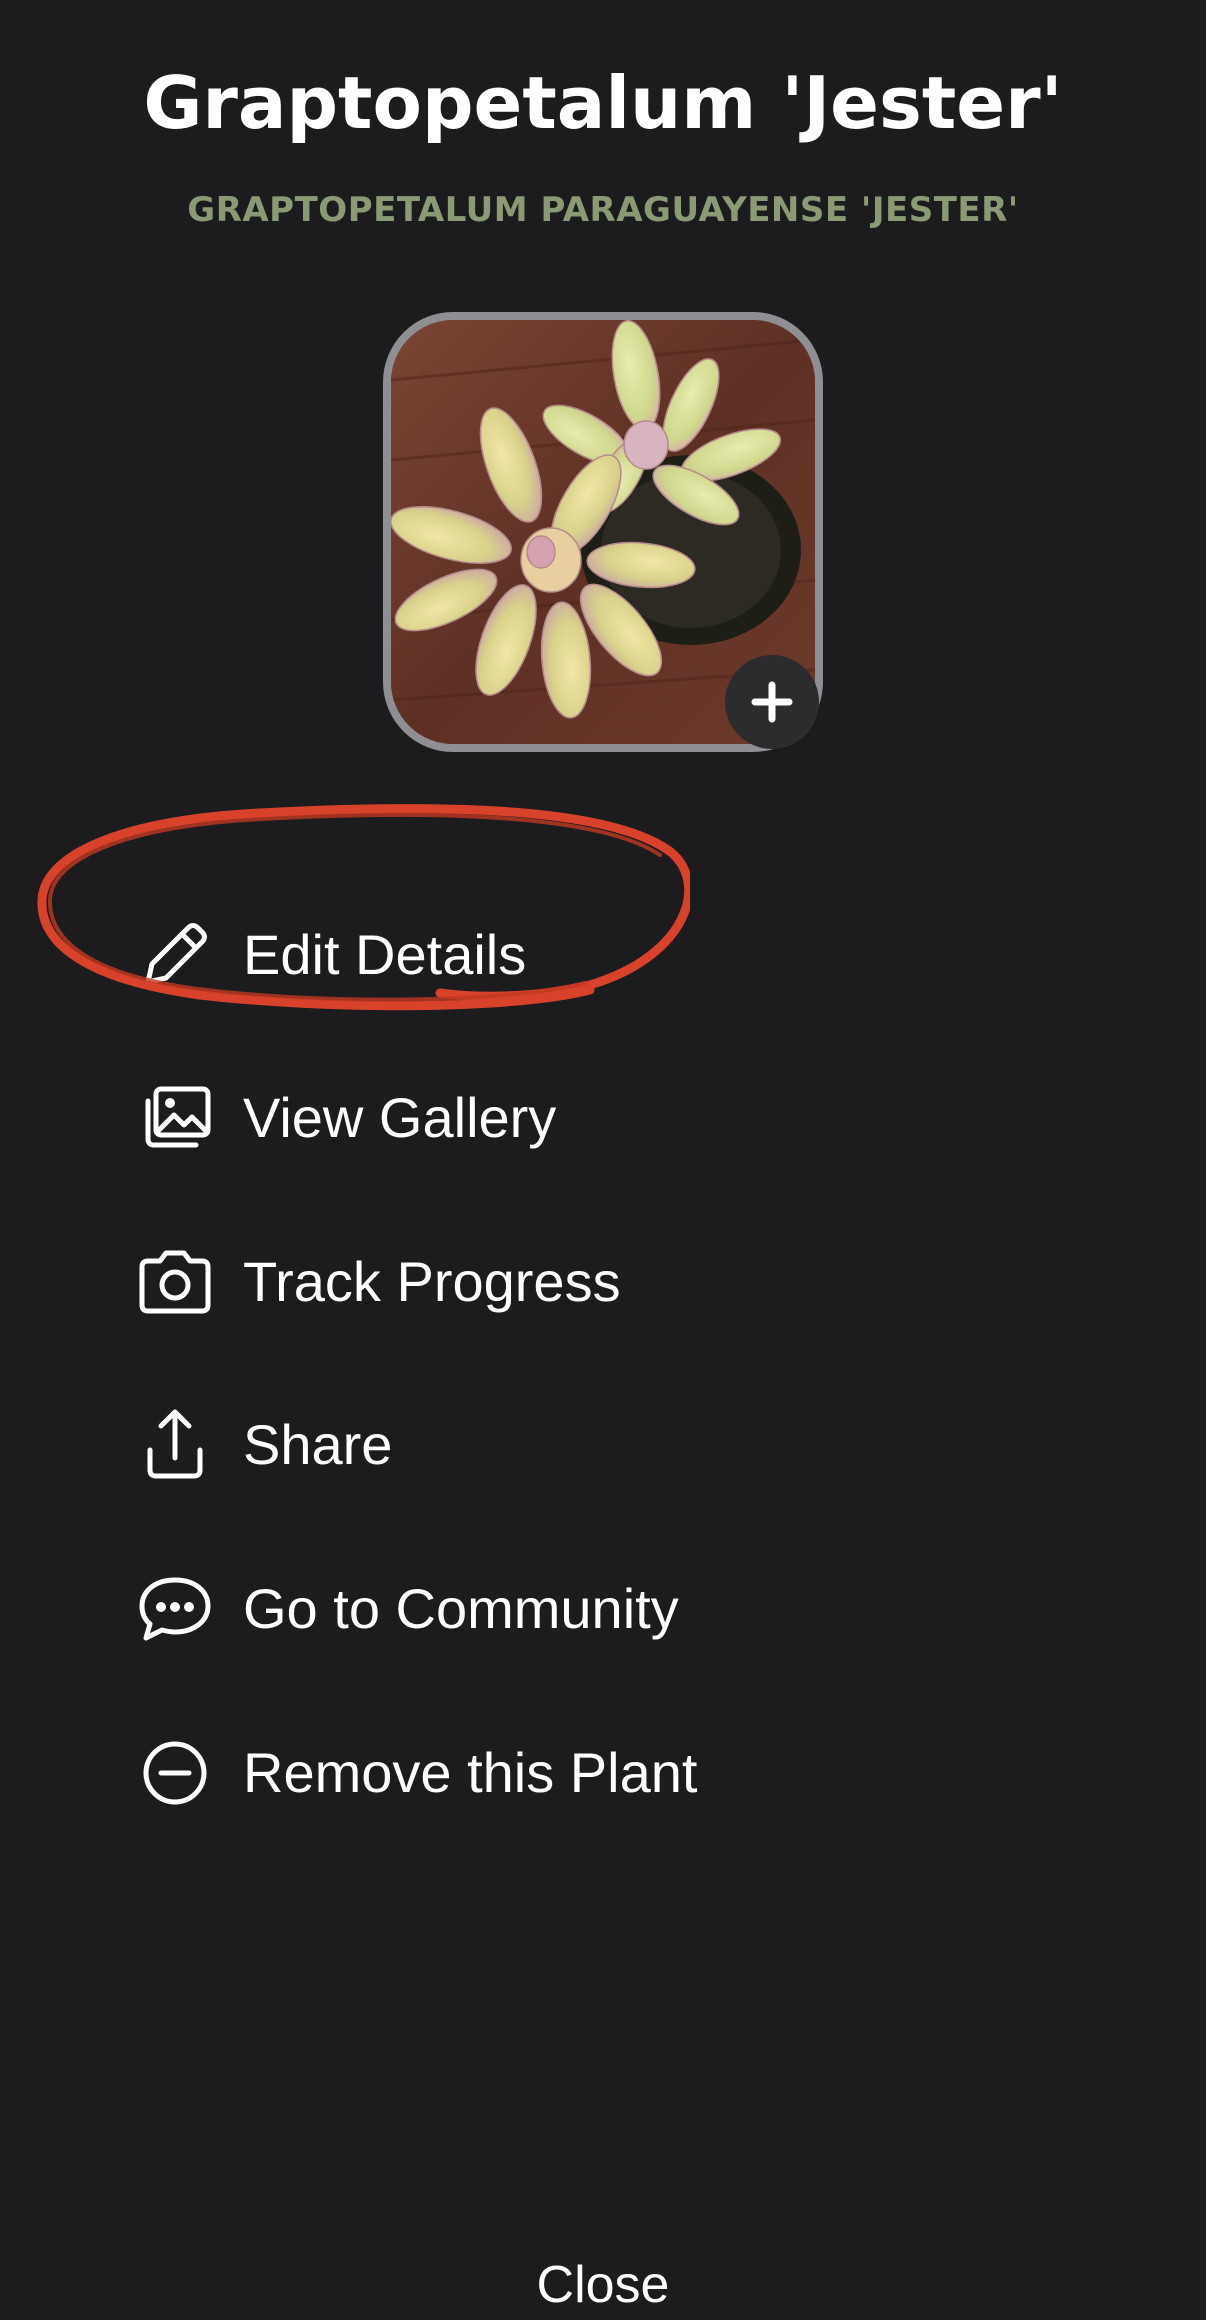 Image resolution: width=1206 pixels, height=2320 pixels. I want to click on remove-plant-label: Remove this Plant, so click(470, 1772).